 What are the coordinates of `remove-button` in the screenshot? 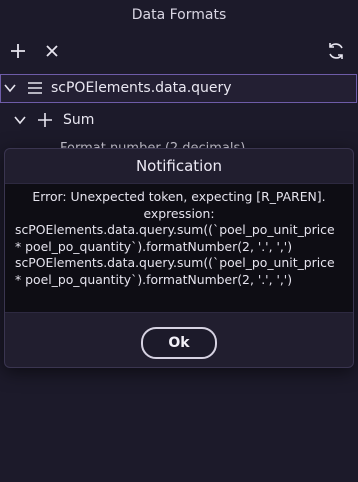 It's located at (52, 51).